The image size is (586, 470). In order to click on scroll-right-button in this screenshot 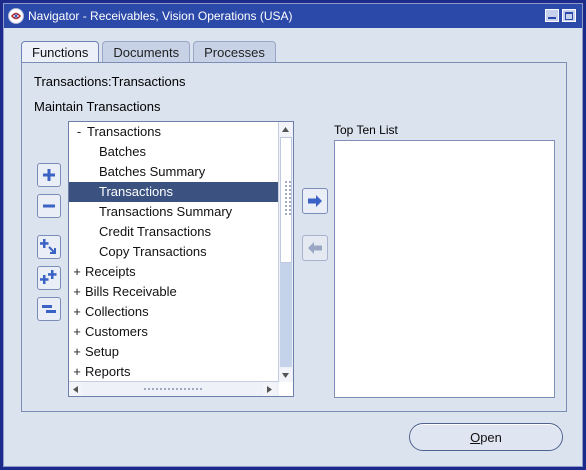, I will do `click(269, 389)`.